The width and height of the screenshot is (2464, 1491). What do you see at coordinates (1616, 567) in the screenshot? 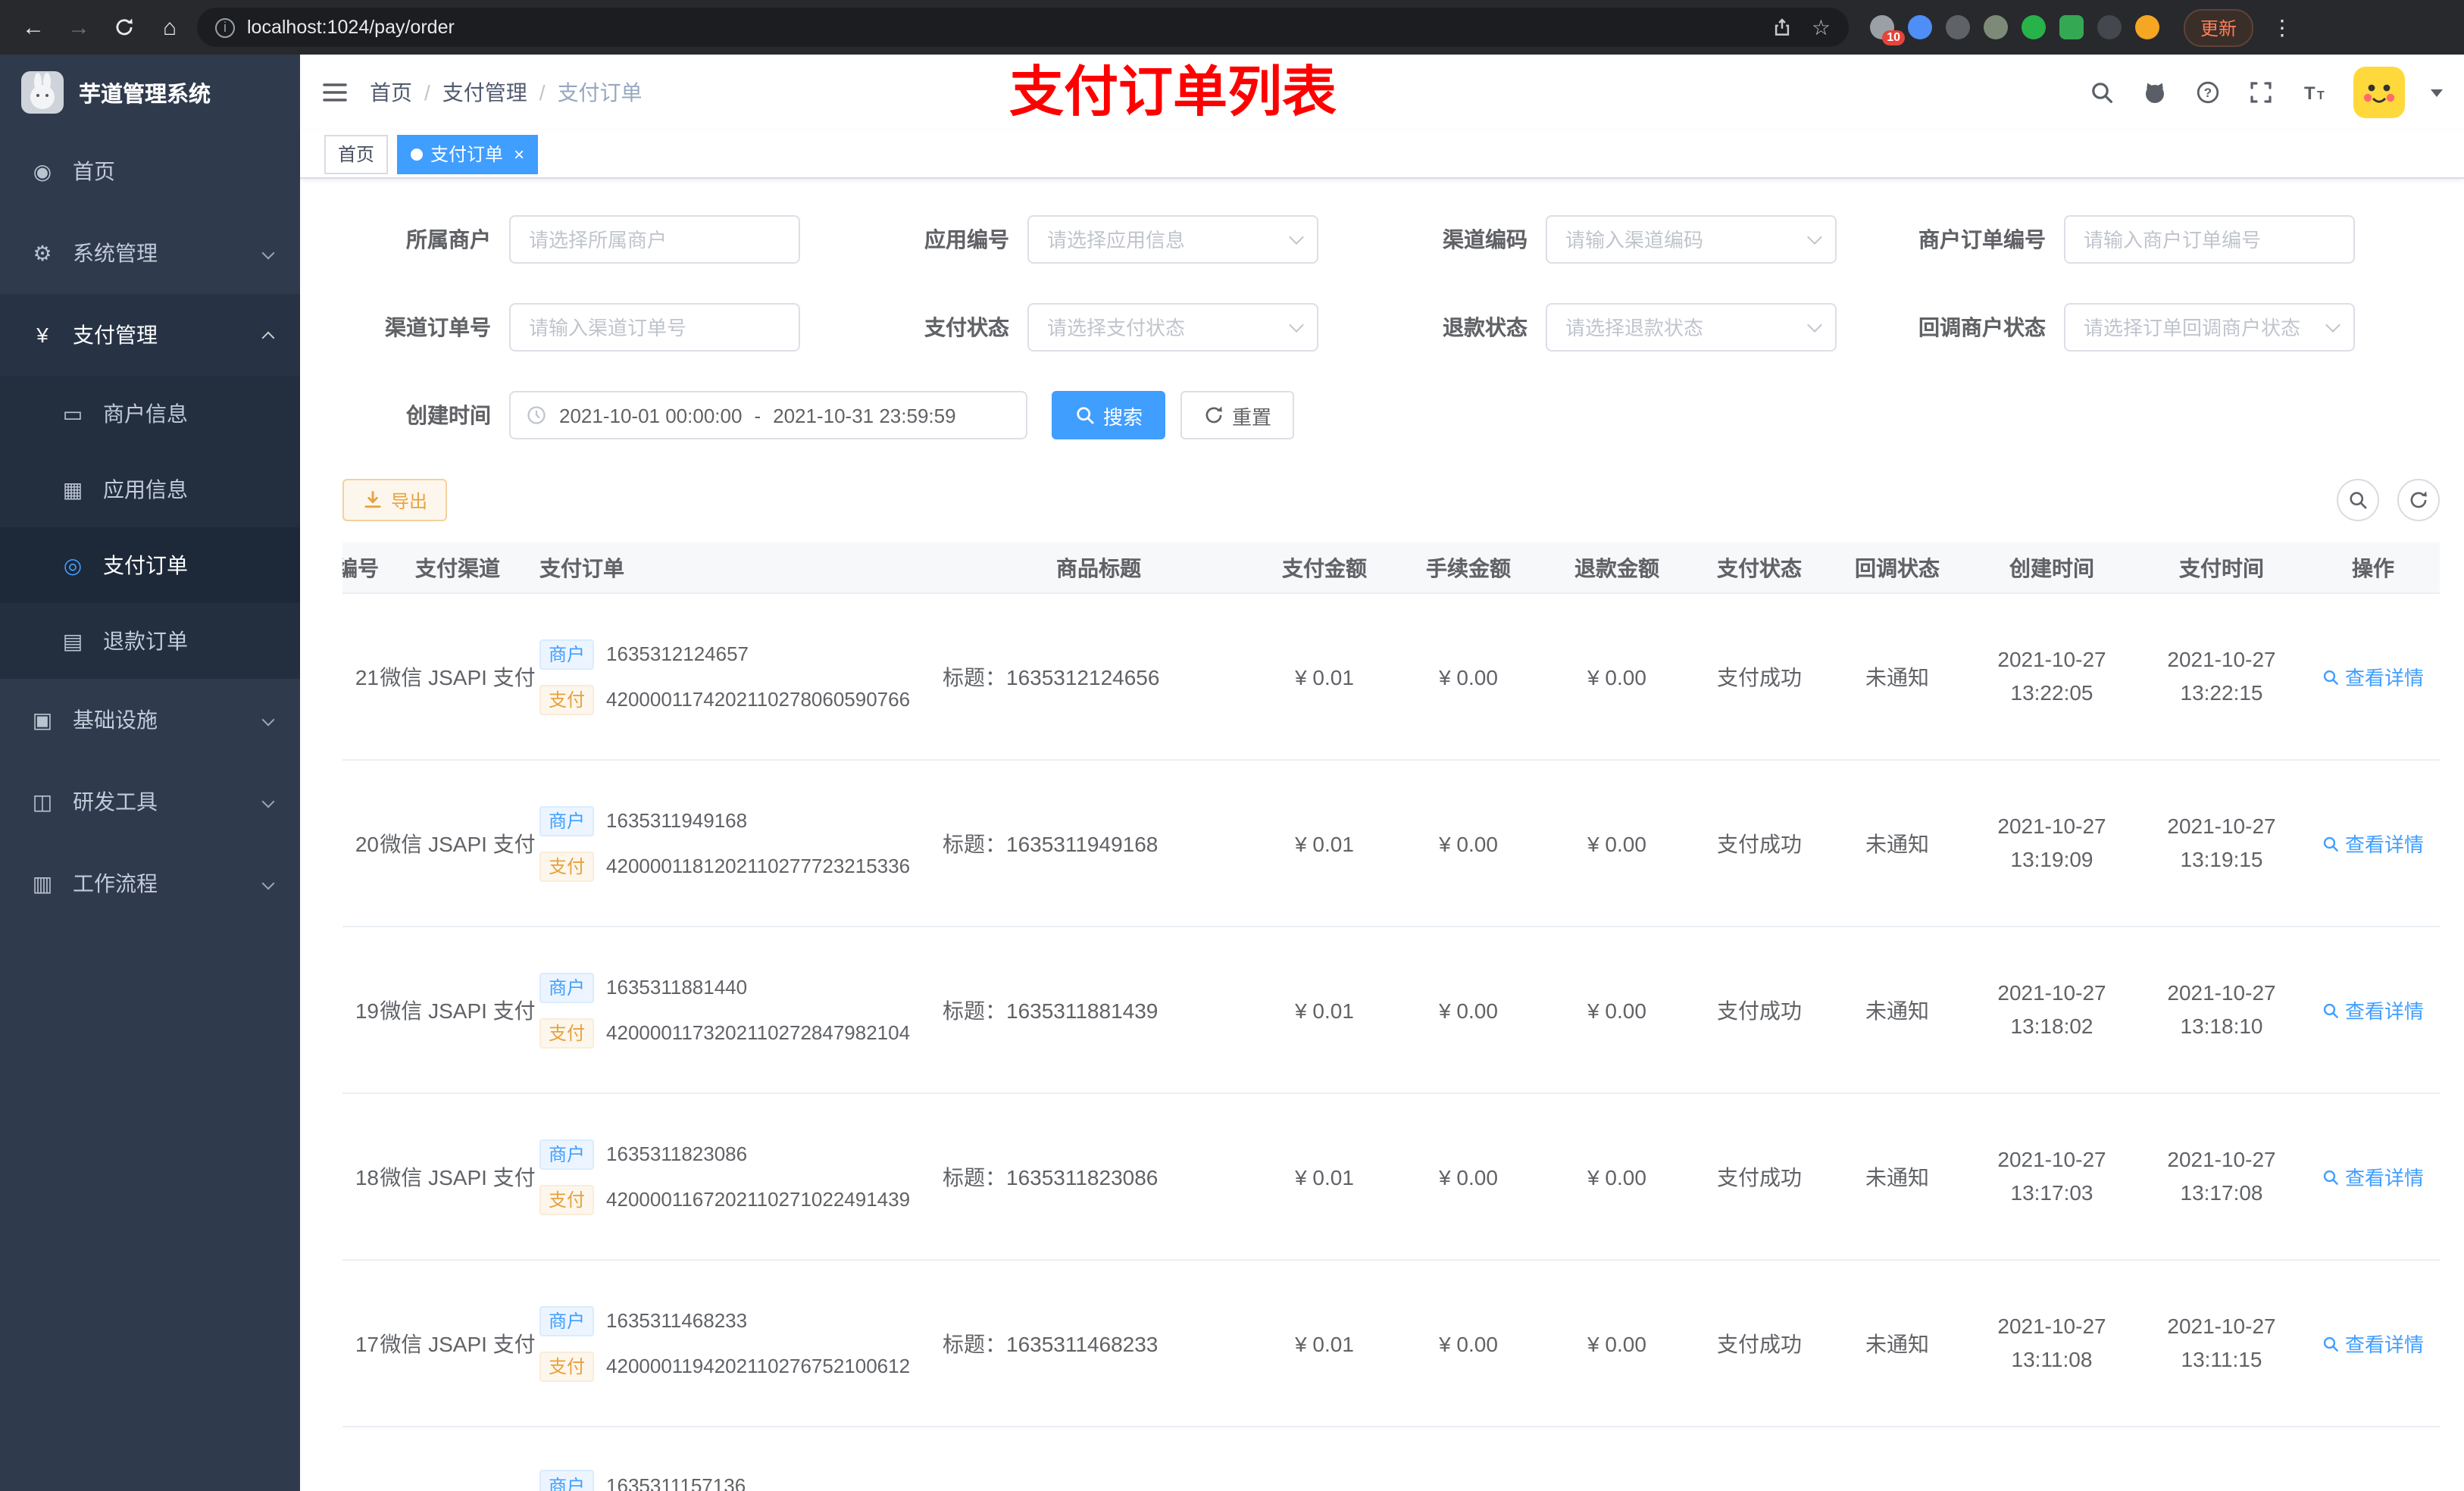
I see `column-header: 退款金额` at bounding box center [1616, 567].